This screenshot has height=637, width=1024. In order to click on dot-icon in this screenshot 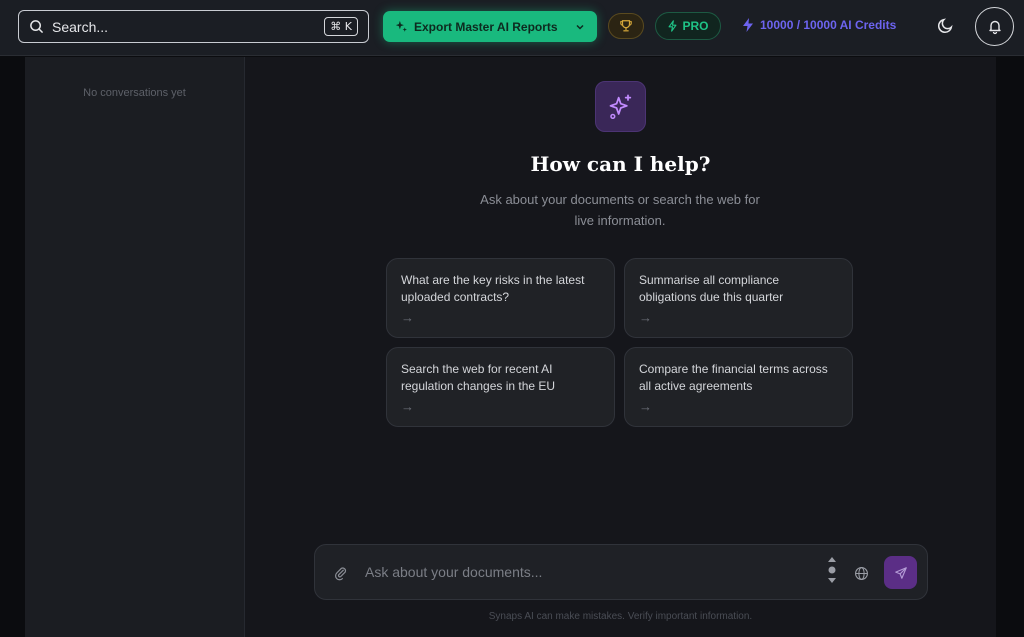, I will do `click(832, 570)`.